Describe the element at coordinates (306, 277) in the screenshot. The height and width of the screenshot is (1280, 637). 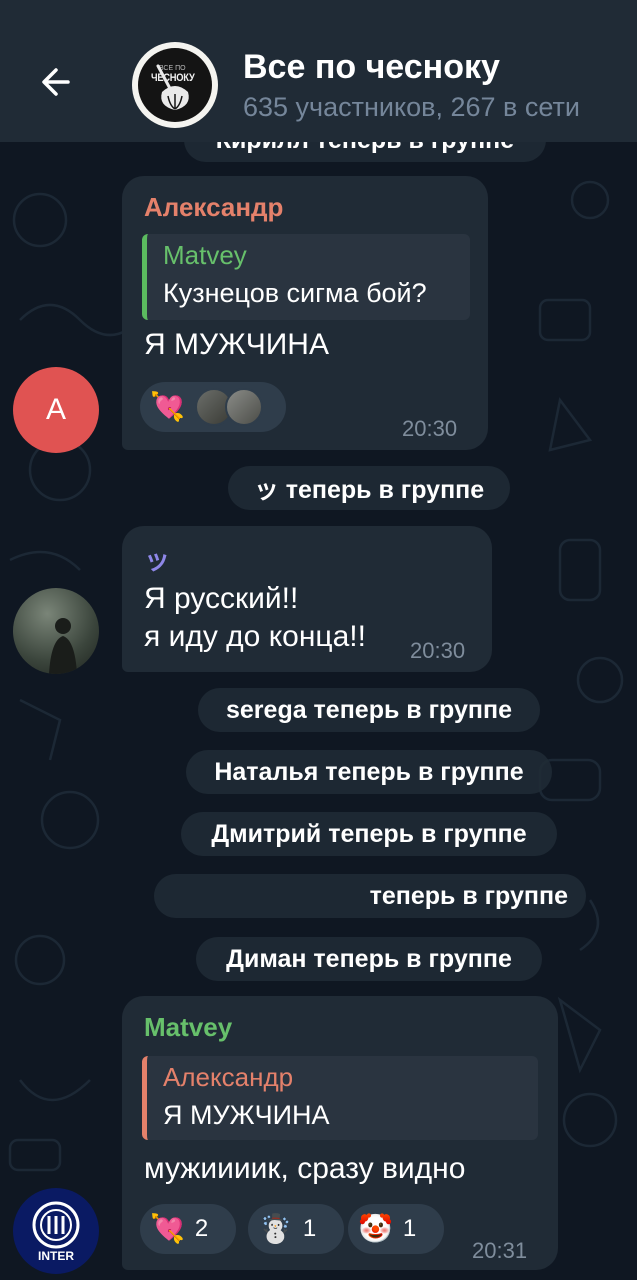
I see `reply-quote: Matvey Кузнецов сигма бой?` at that location.